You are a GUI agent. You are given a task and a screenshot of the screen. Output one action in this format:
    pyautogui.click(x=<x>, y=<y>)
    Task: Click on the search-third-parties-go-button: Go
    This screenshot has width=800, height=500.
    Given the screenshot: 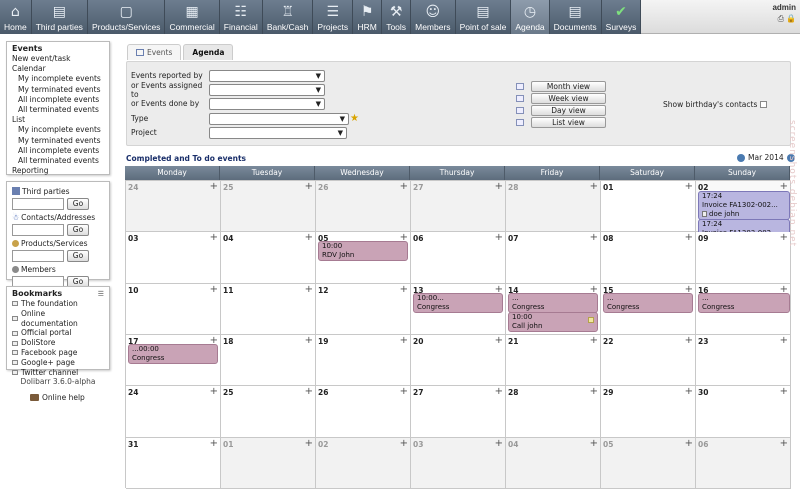 What is the action you would take?
    pyautogui.click(x=78, y=203)
    